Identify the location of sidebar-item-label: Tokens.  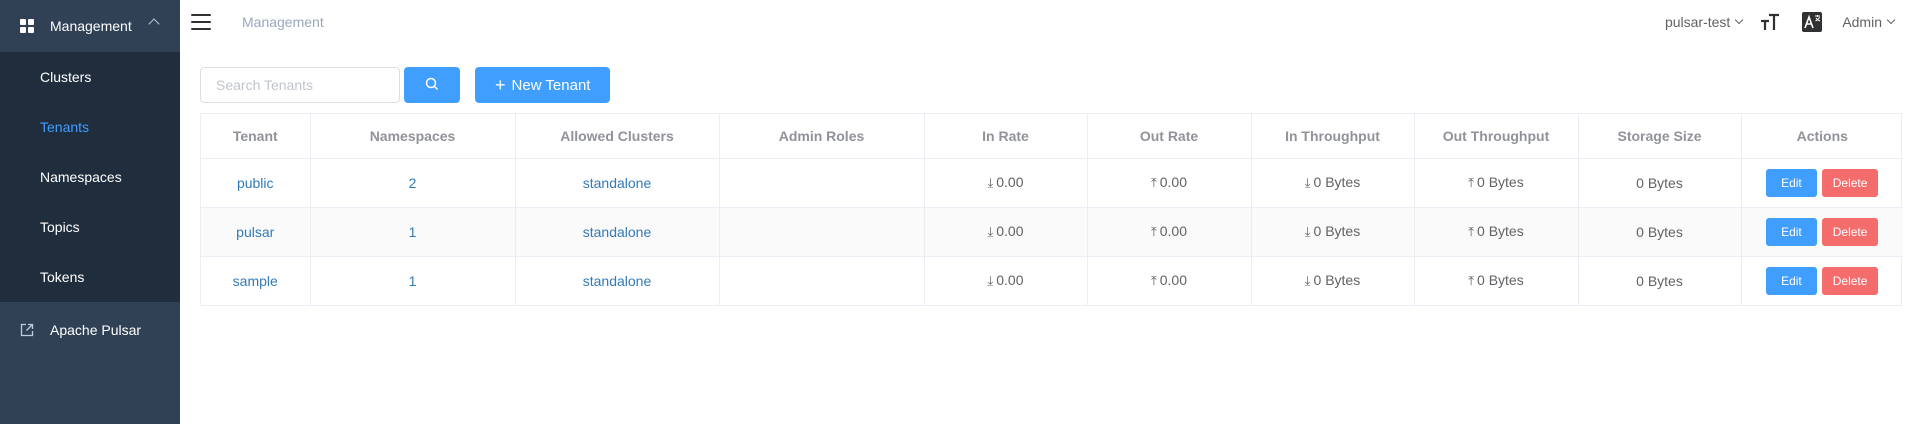
(62, 277).